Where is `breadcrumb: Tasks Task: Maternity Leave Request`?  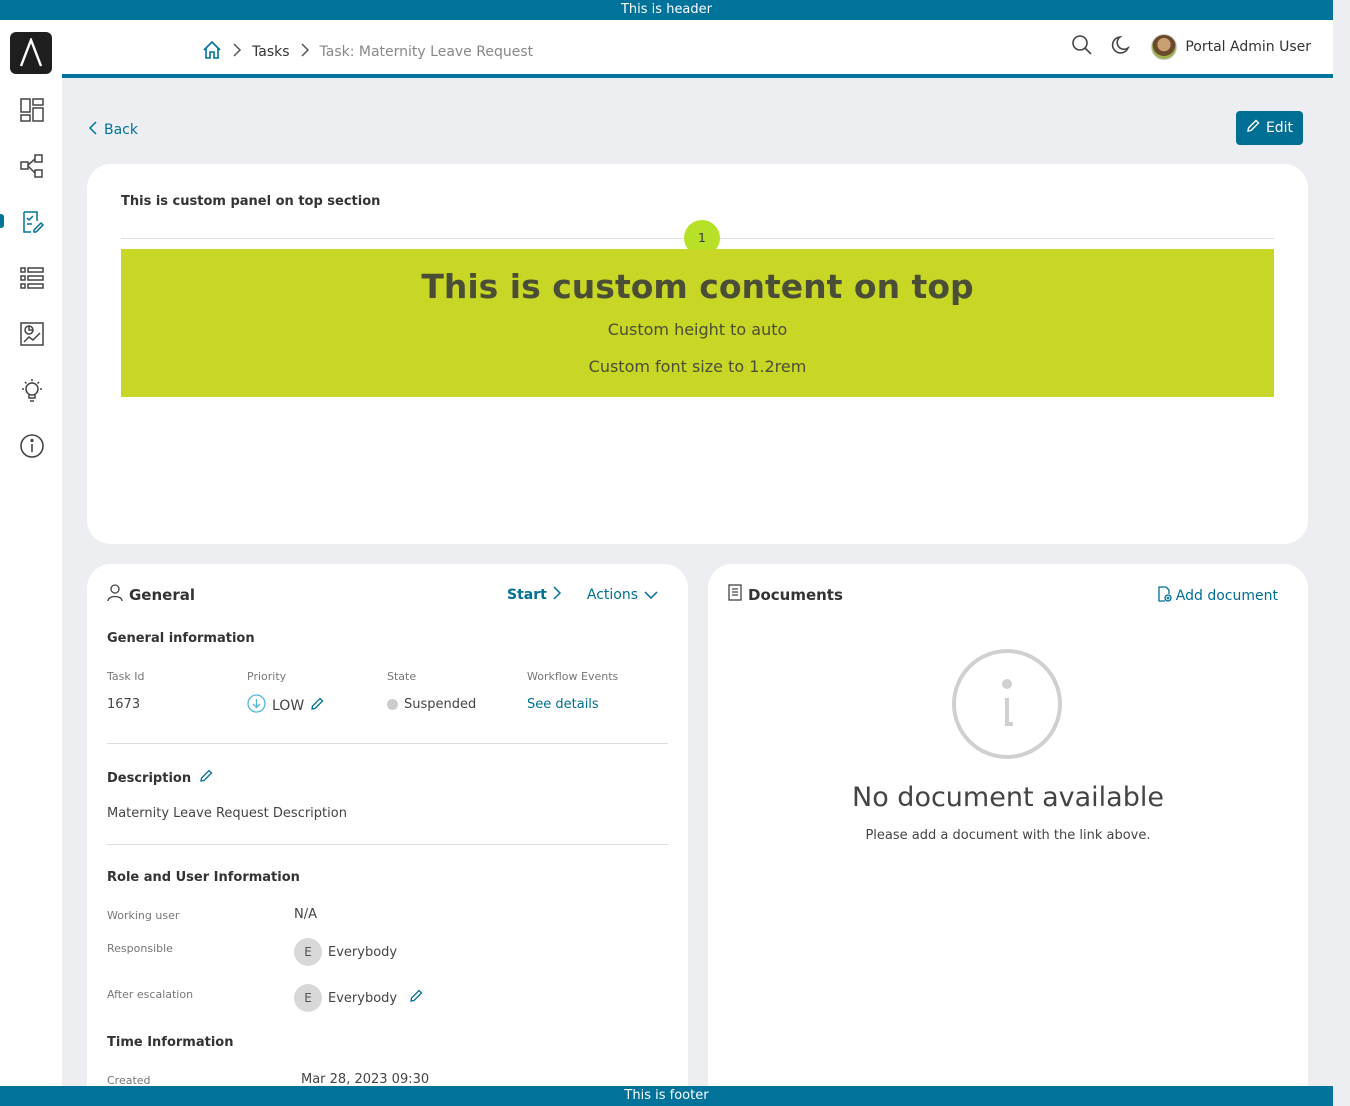
breadcrumb: Tasks Task: Maternity Leave Request is located at coordinates (367, 52).